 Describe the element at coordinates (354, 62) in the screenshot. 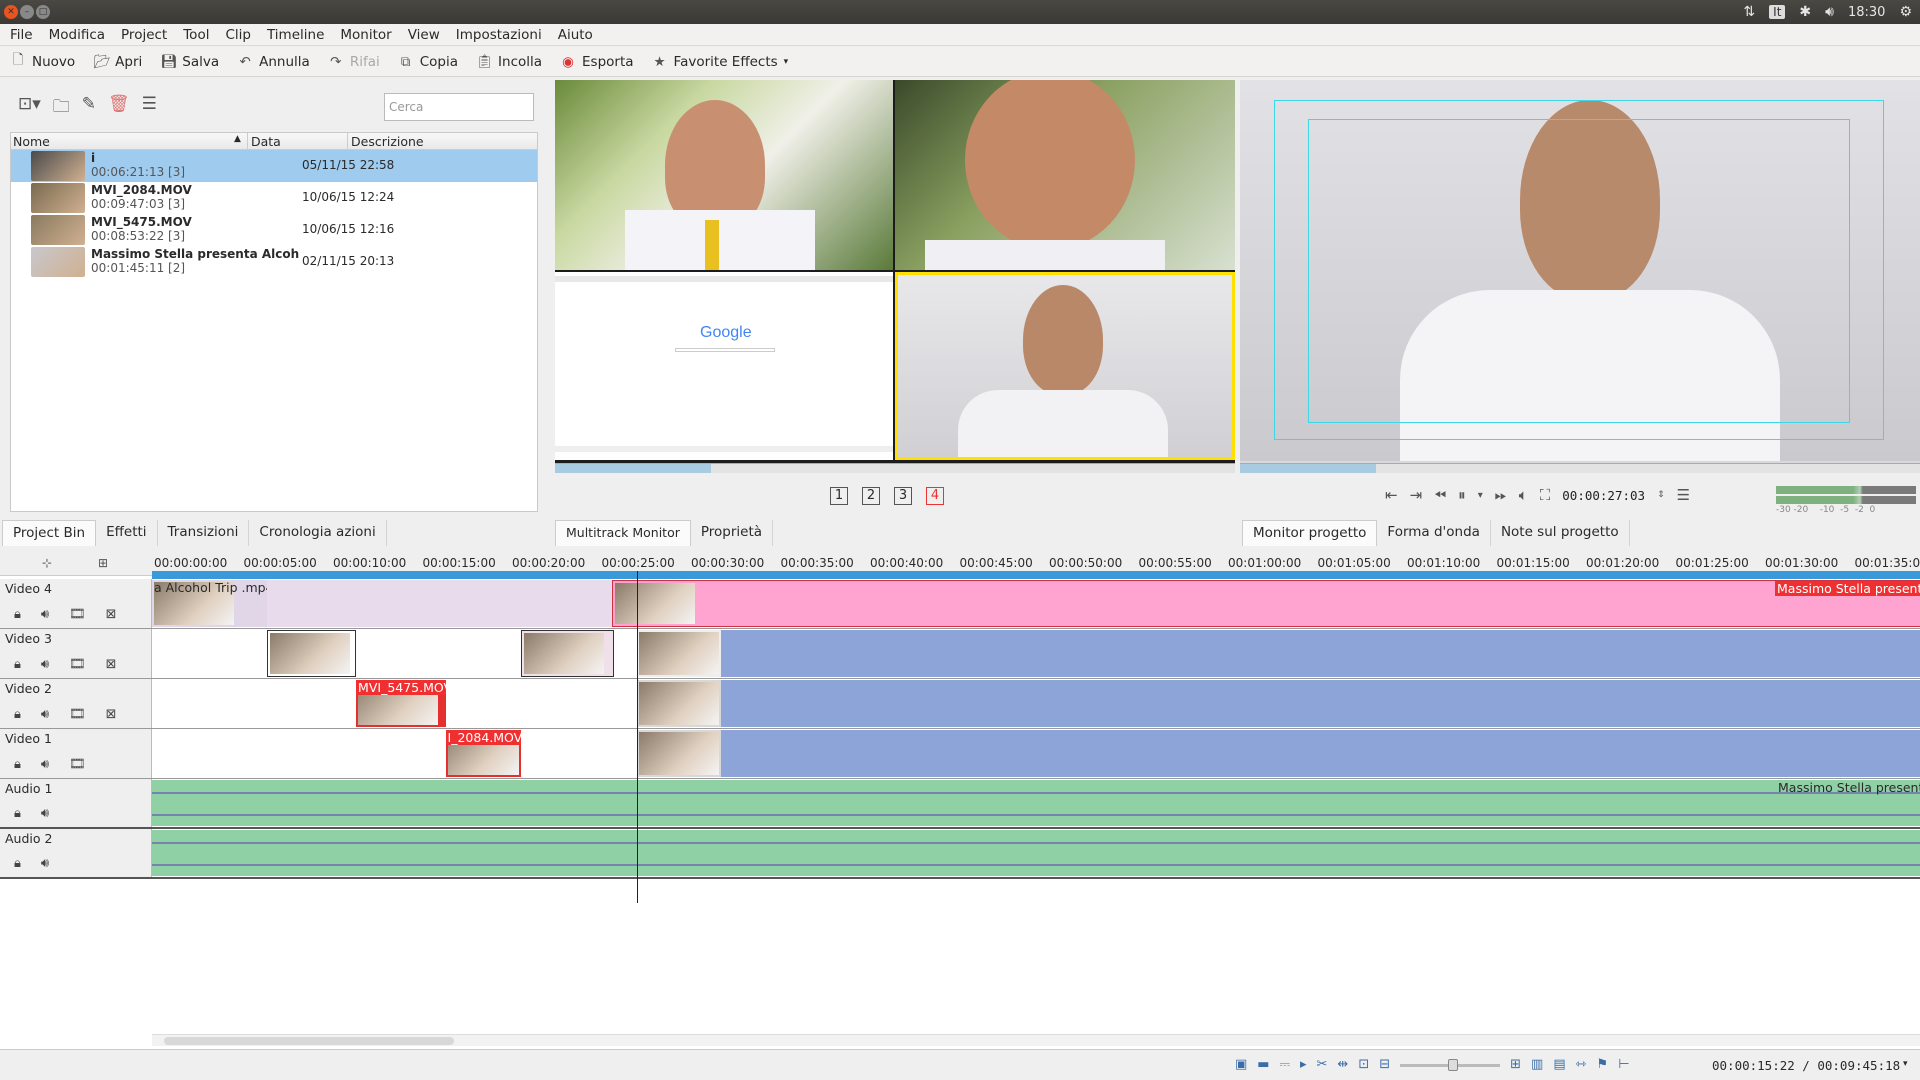

I see `redo-button: ↷ Rifai` at that location.